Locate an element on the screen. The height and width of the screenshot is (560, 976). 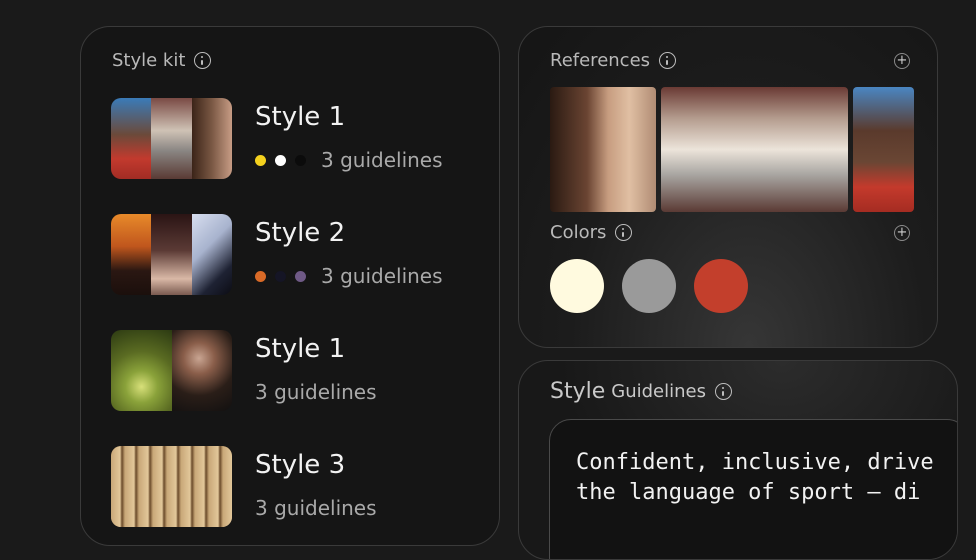
colors-header: Colors is located at coordinates (591, 232).